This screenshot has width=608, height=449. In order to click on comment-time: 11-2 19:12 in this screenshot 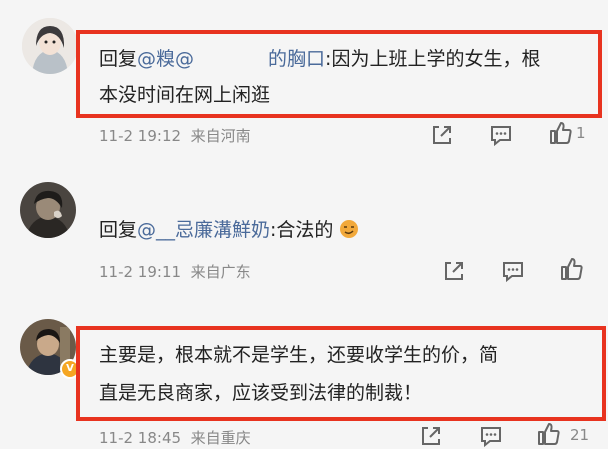, I will do `click(140, 136)`.